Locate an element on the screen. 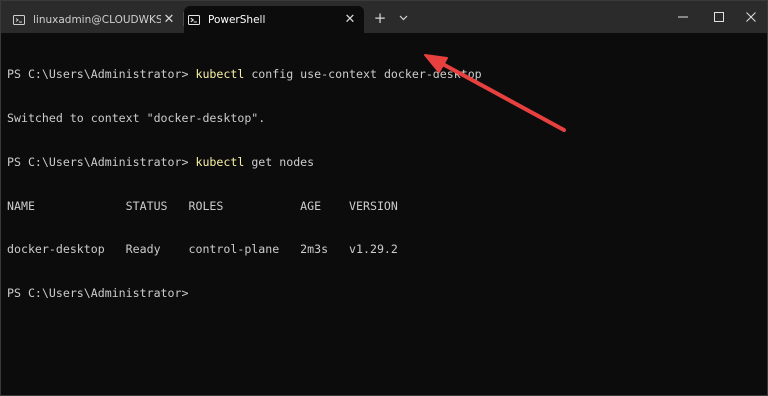  command-args: config use-context docker-desktop is located at coordinates (363, 74).